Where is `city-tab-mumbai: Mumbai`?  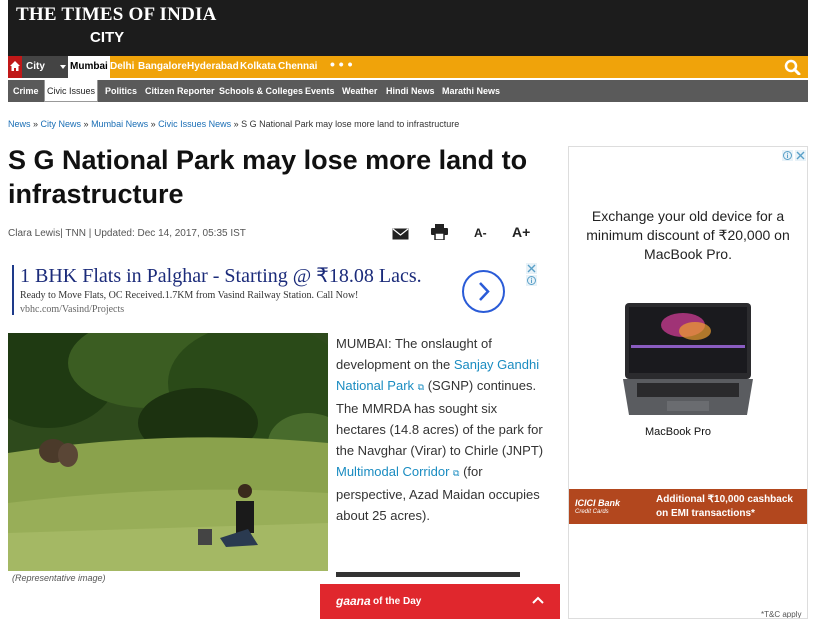
city-tab-mumbai: Mumbai is located at coordinates (89, 67).